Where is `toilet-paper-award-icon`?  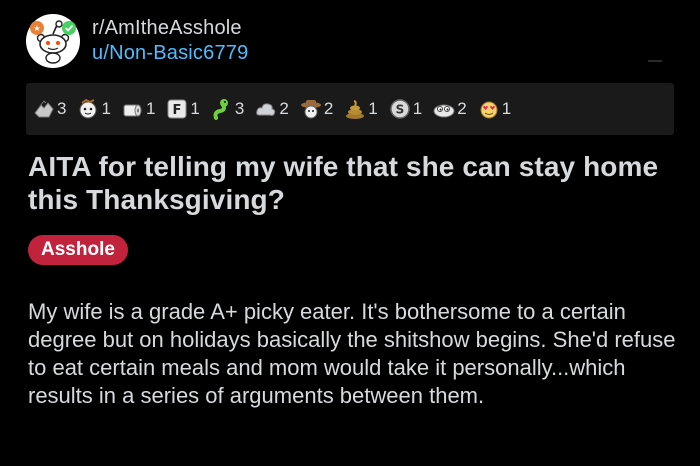 toilet-paper-award-icon is located at coordinates (133, 109).